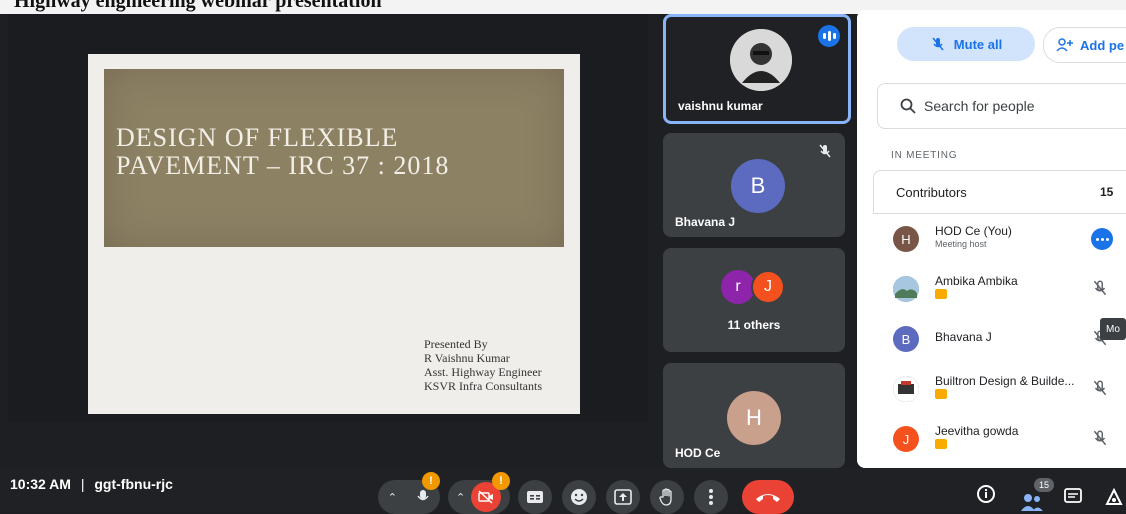  I want to click on search-placeholder: Search for people, so click(979, 106).